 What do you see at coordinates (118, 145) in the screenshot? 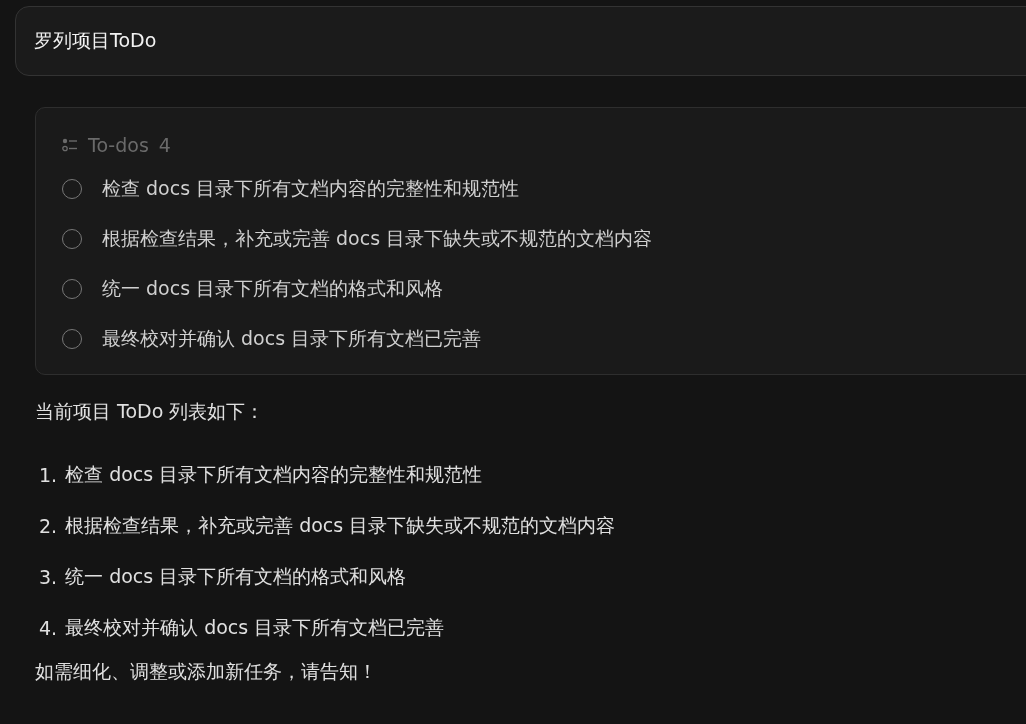
I see `todos-title: To-dos` at bounding box center [118, 145].